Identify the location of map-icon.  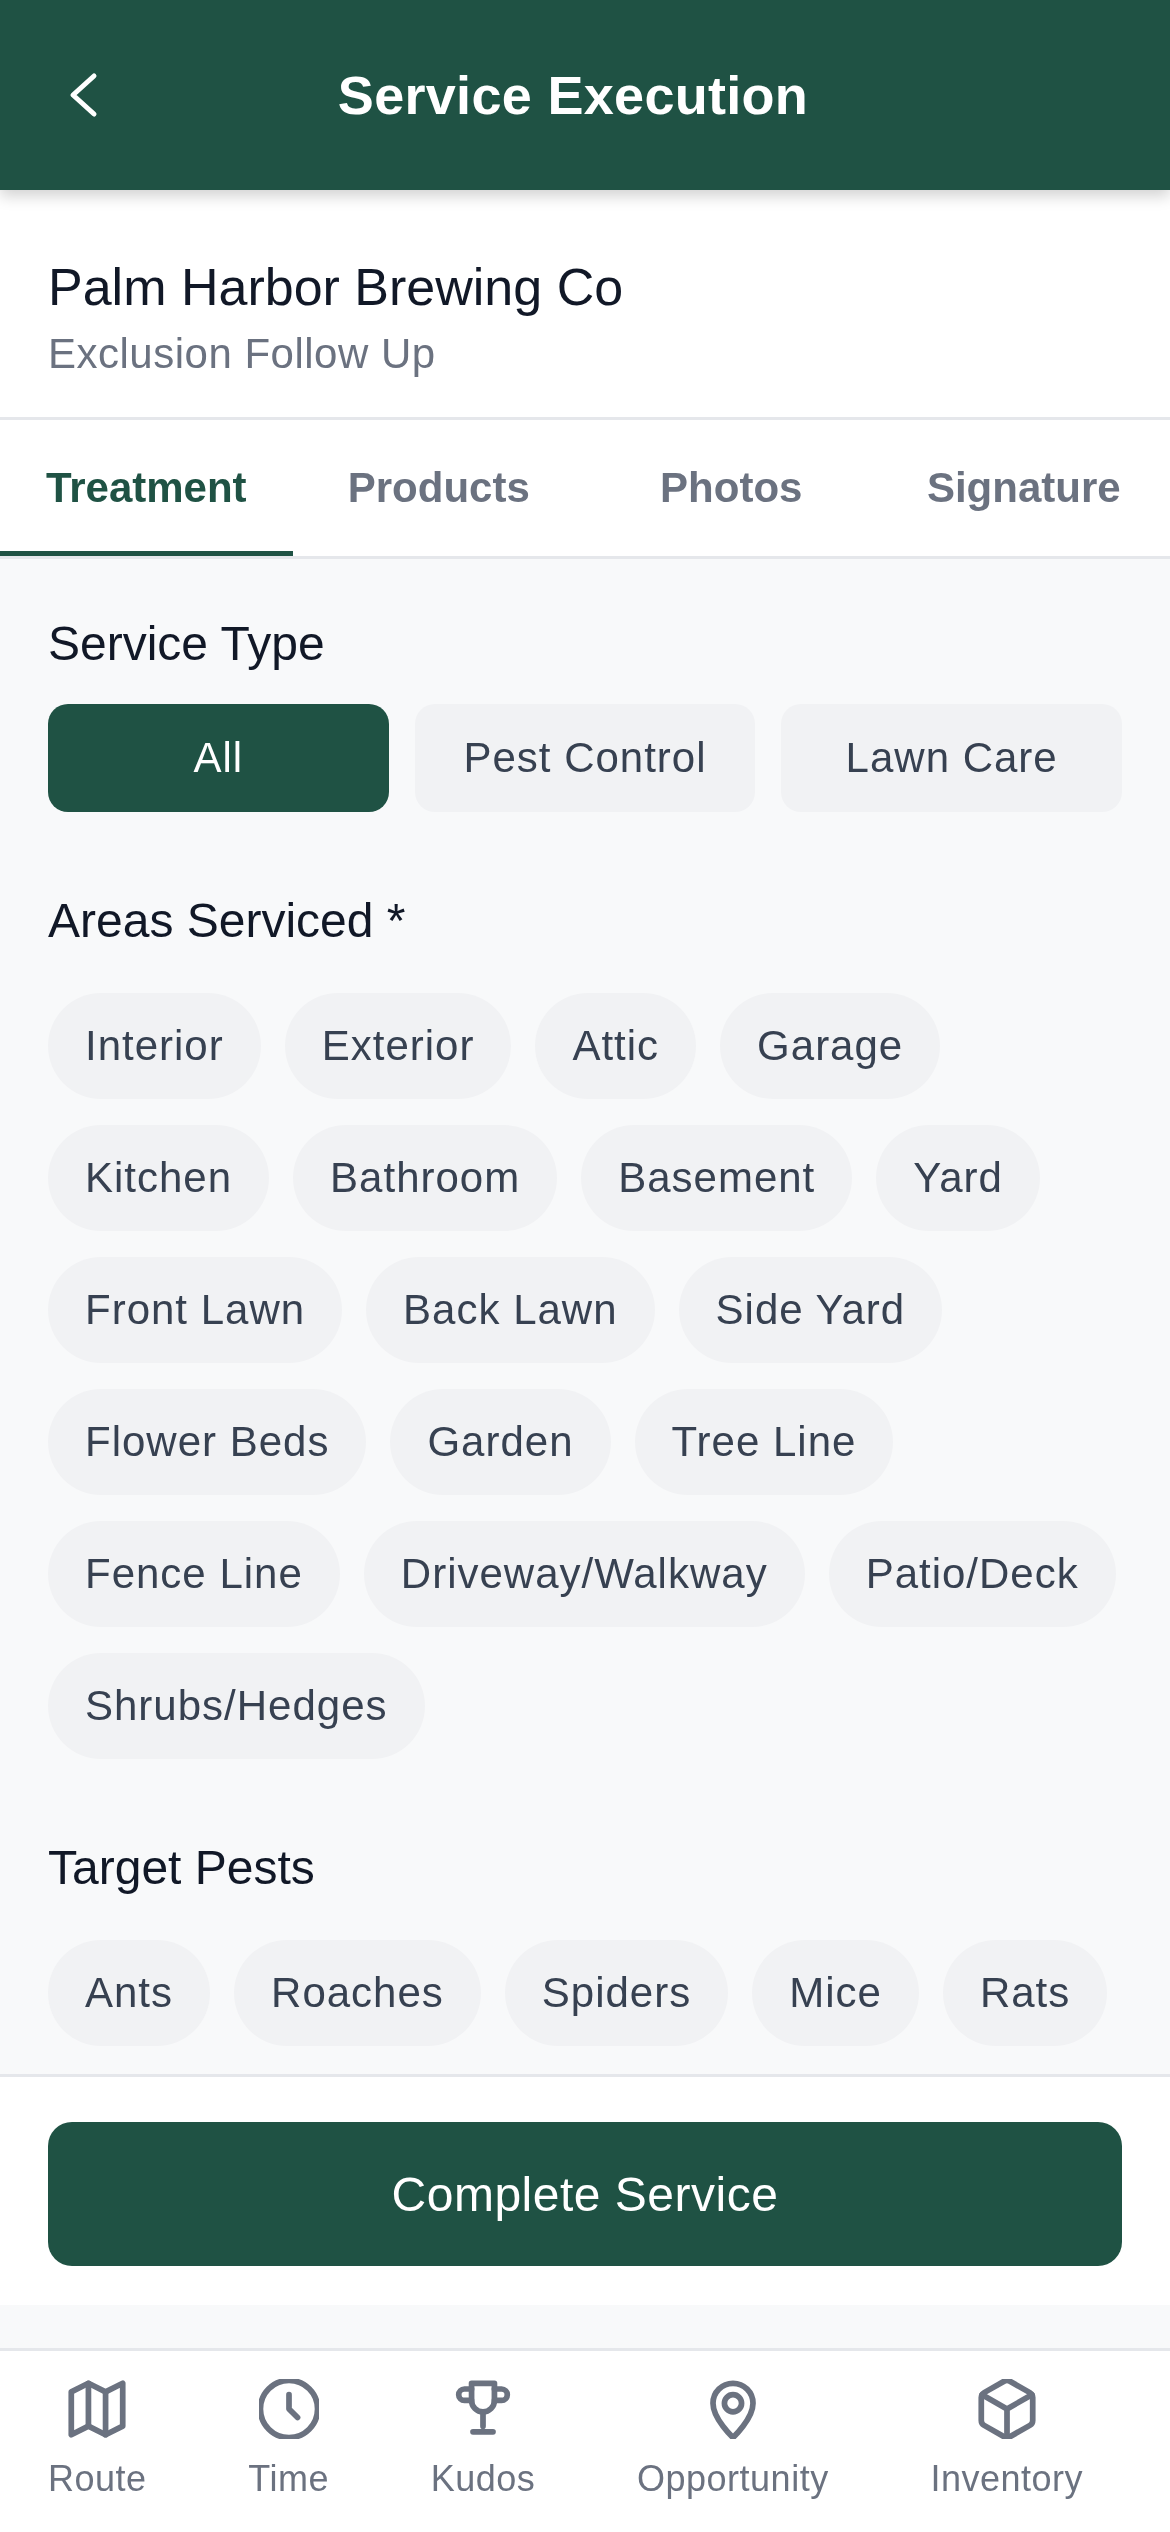
(97, 2409).